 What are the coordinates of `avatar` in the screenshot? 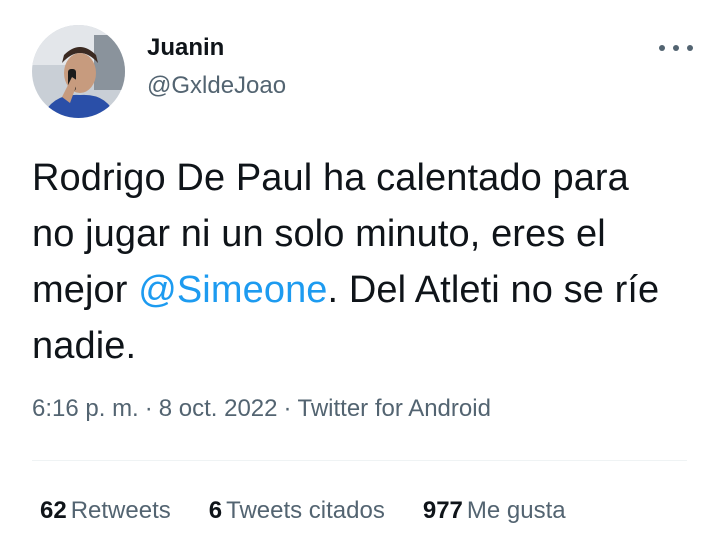 It's located at (78, 71).